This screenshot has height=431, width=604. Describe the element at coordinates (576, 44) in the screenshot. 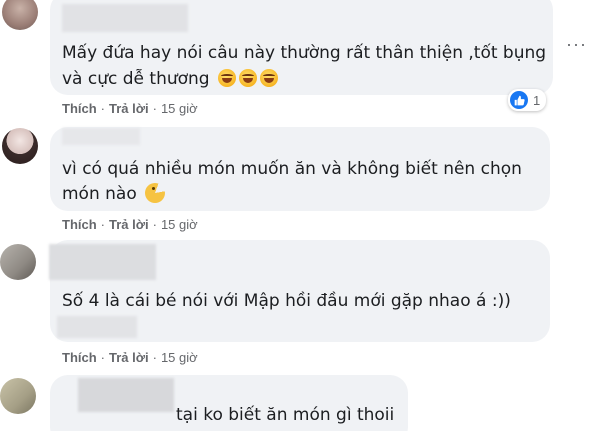

I see `more-options-icon: ···` at that location.